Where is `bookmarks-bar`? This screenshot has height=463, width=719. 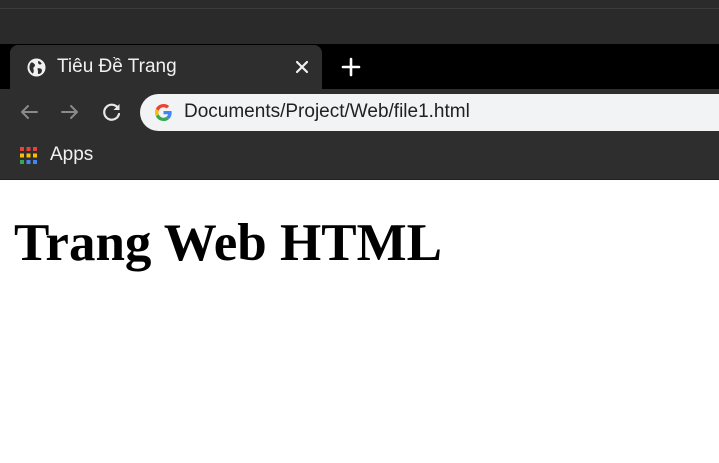
bookmarks-bar is located at coordinates (359, 157).